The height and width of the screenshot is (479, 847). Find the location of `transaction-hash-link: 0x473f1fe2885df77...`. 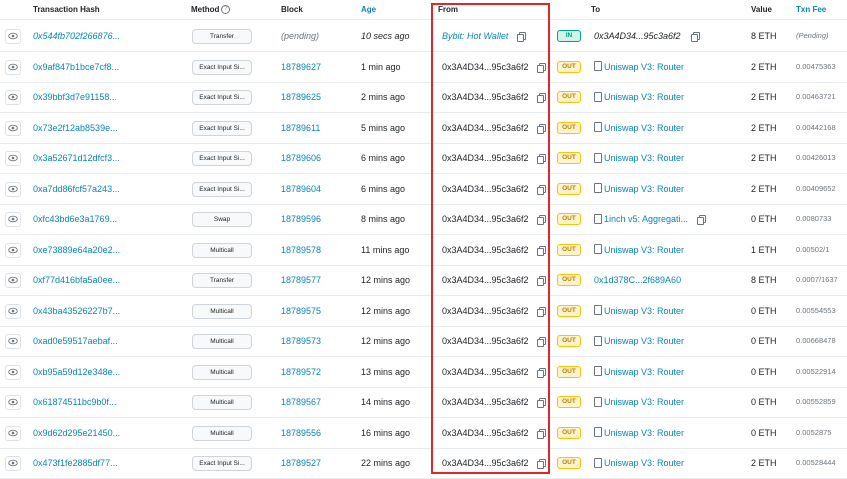

transaction-hash-link: 0x473f1fe2885df77... is located at coordinates (80, 463).